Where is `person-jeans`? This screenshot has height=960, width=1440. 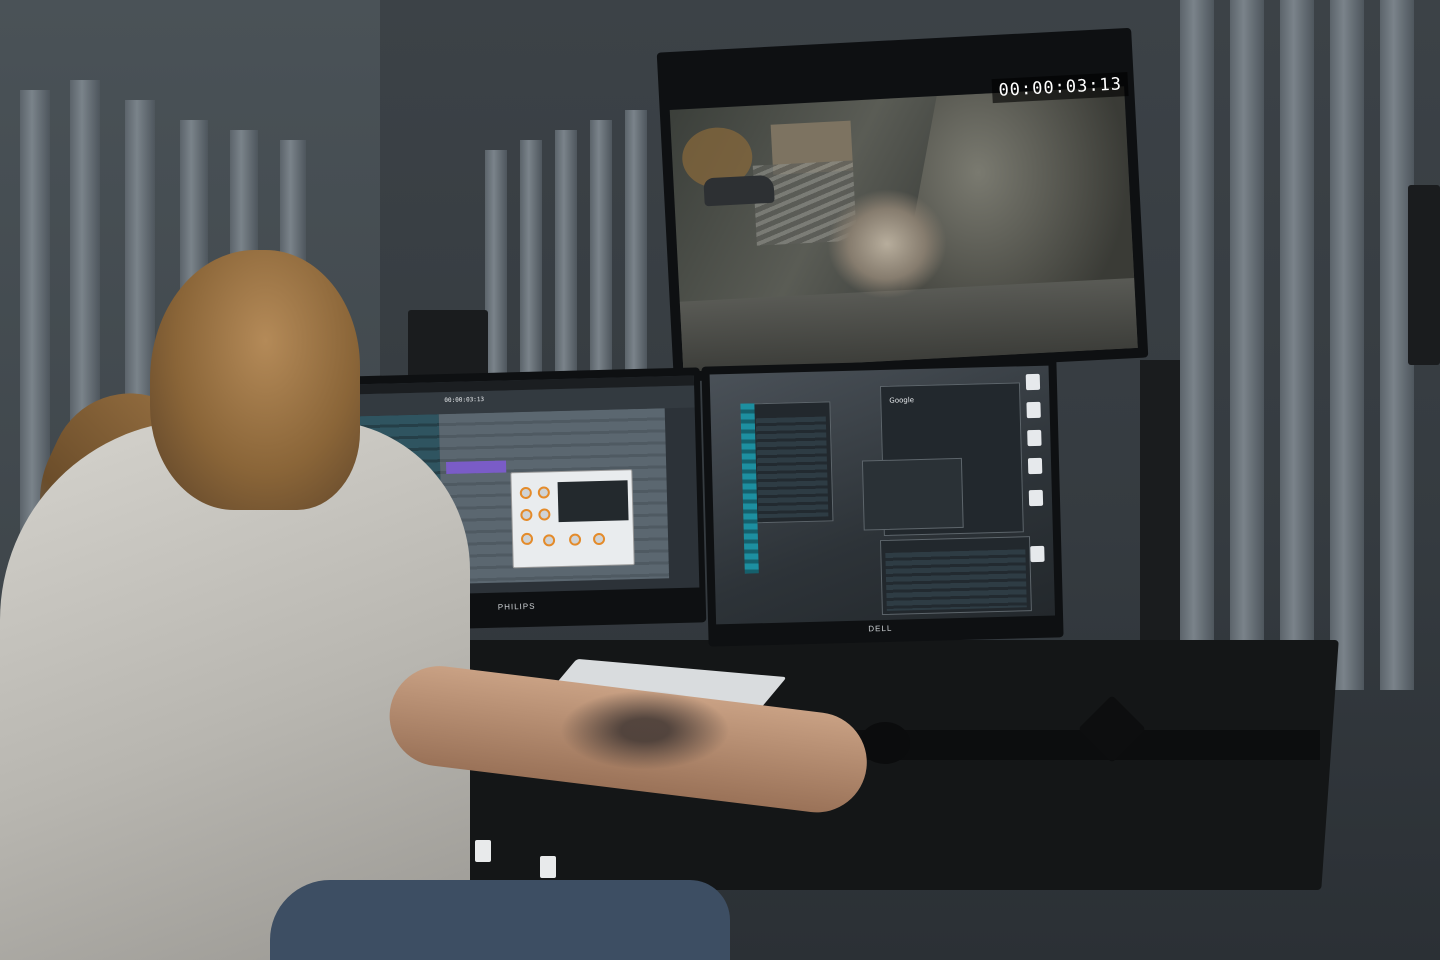 person-jeans is located at coordinates (500, 920).